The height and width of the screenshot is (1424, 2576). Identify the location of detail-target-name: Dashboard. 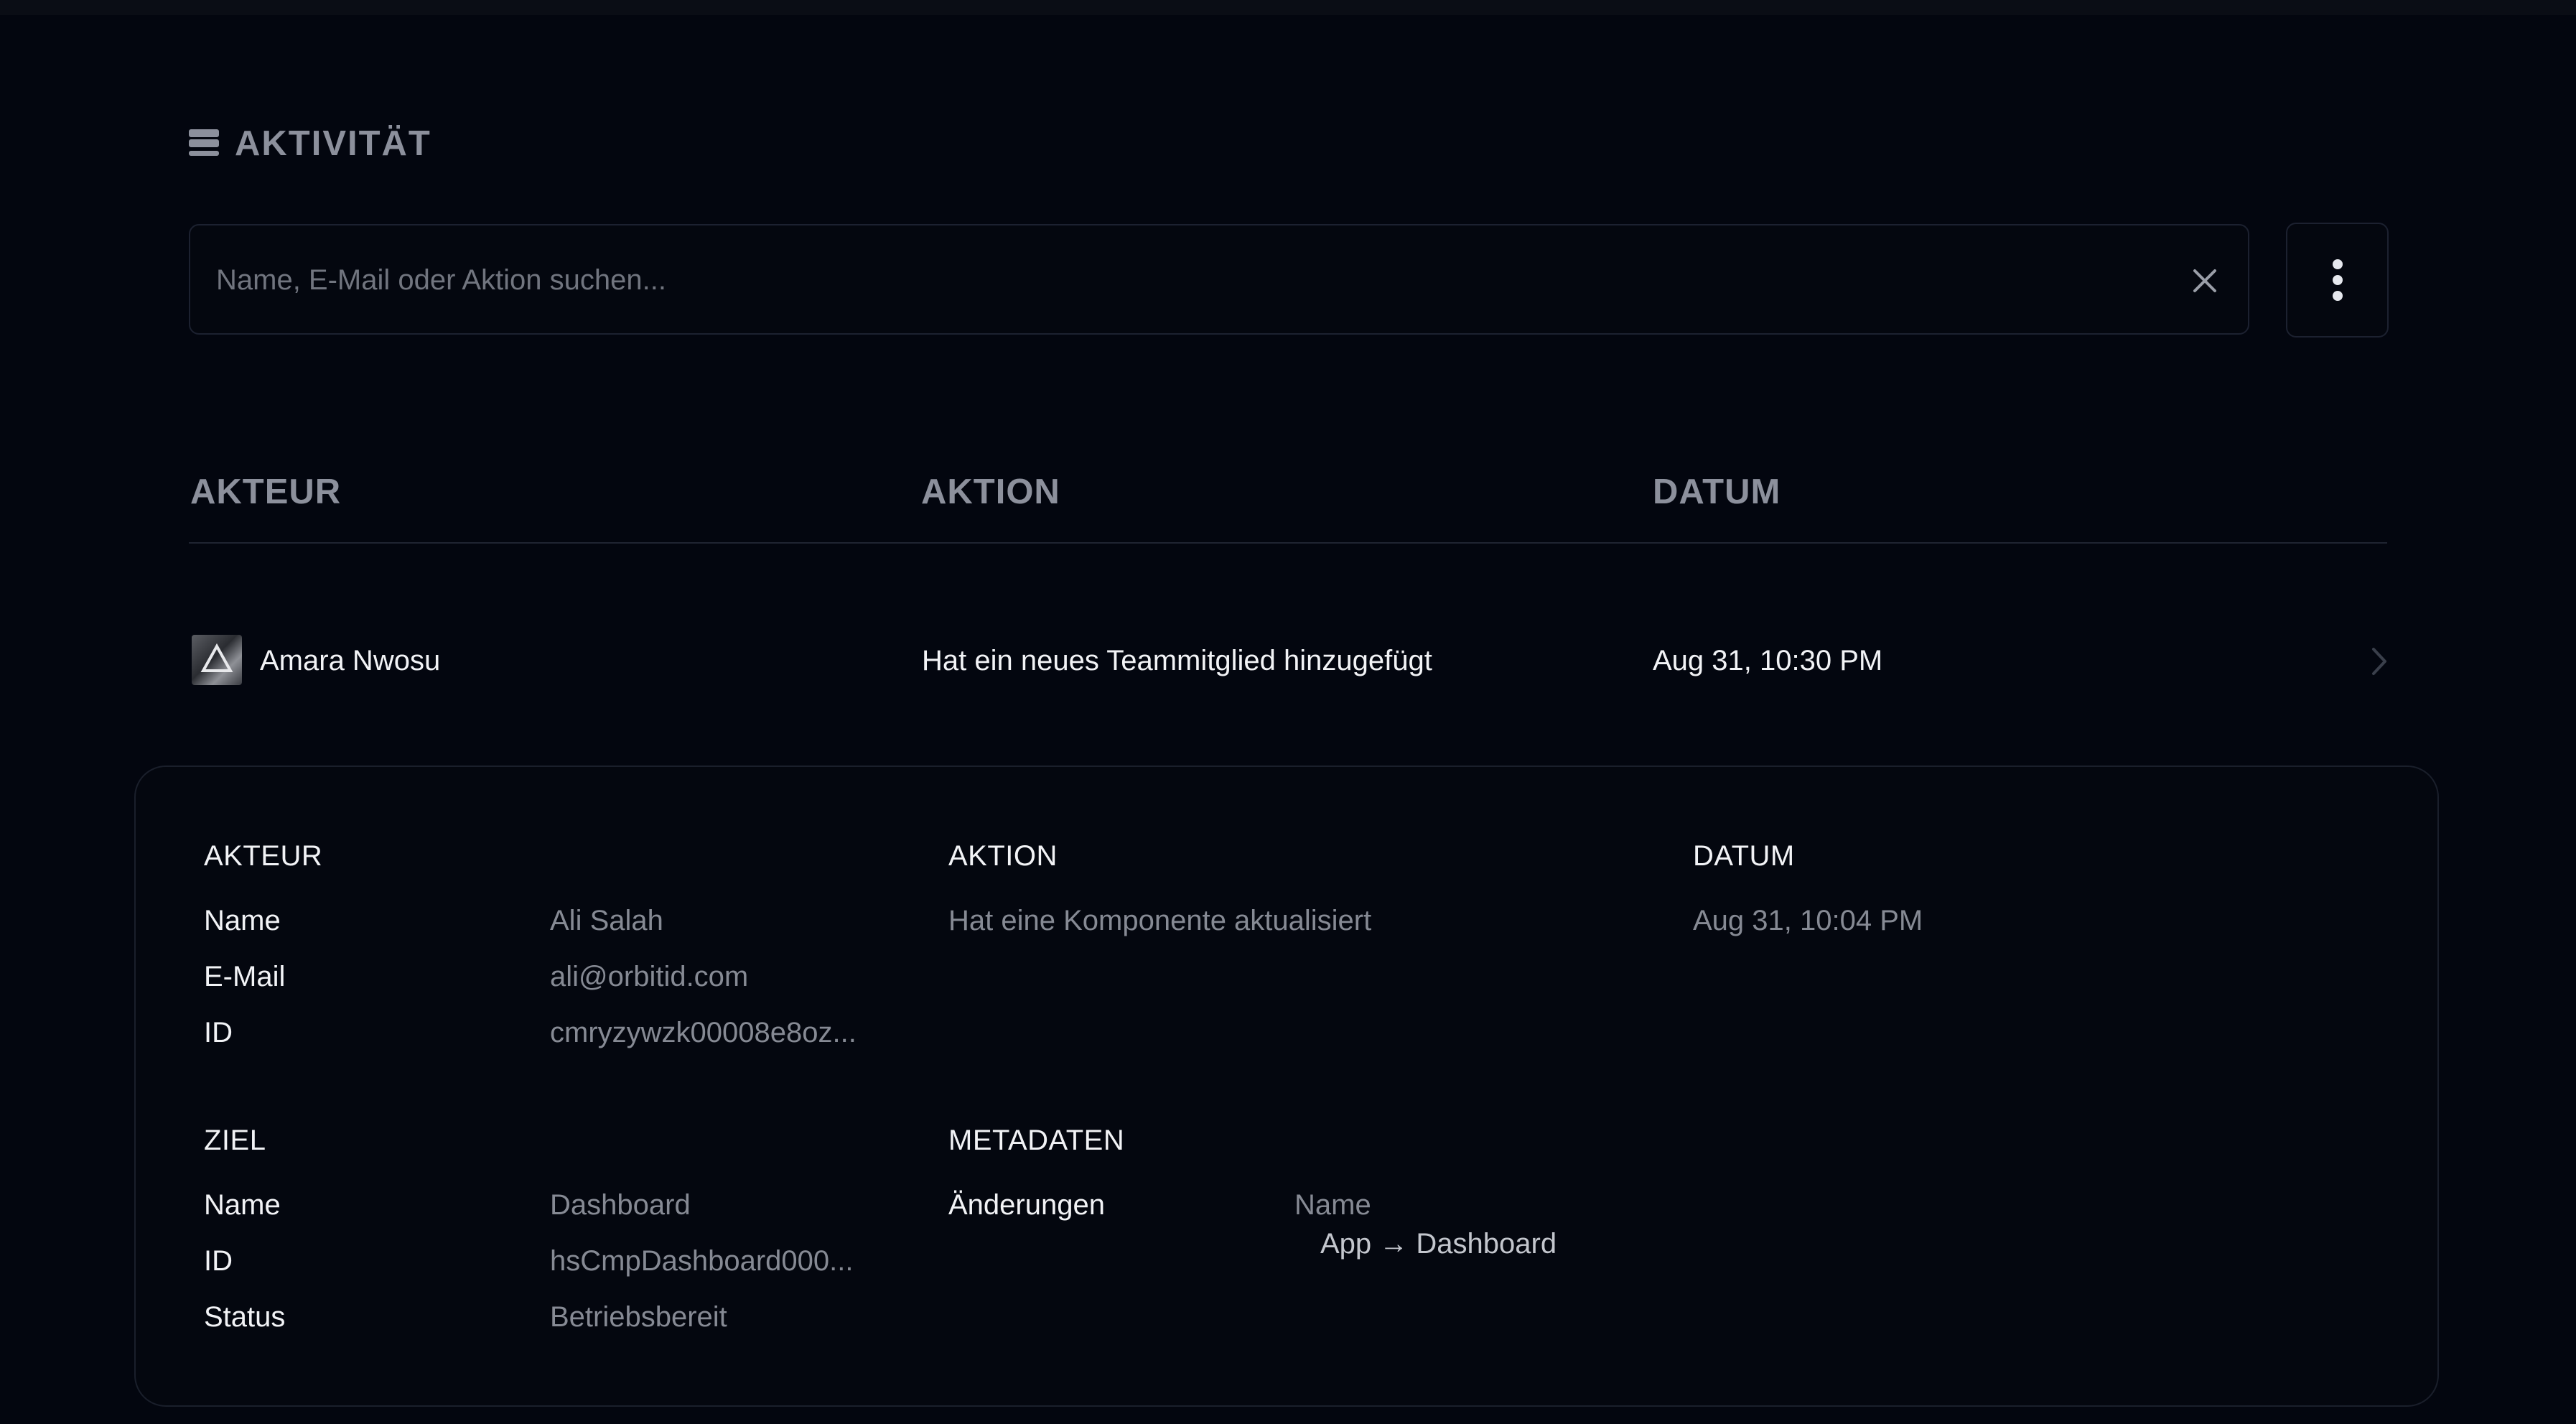
(620, 1205).